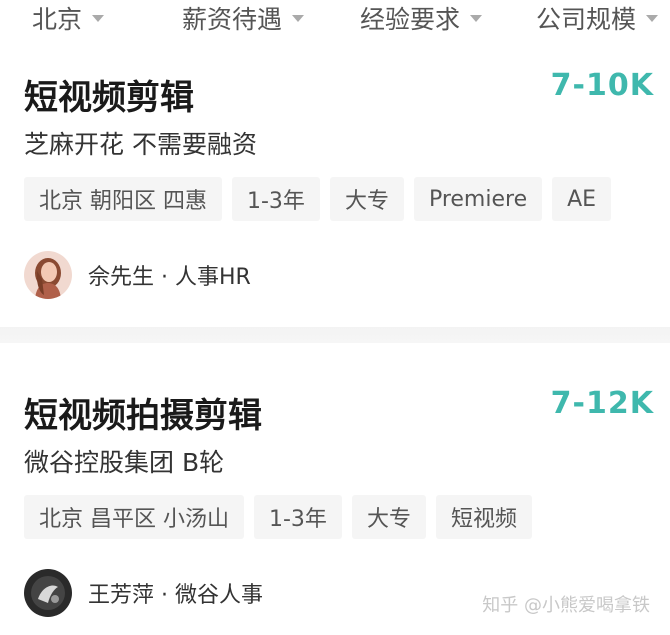  I want to click on card-divider, so click(335, 335).